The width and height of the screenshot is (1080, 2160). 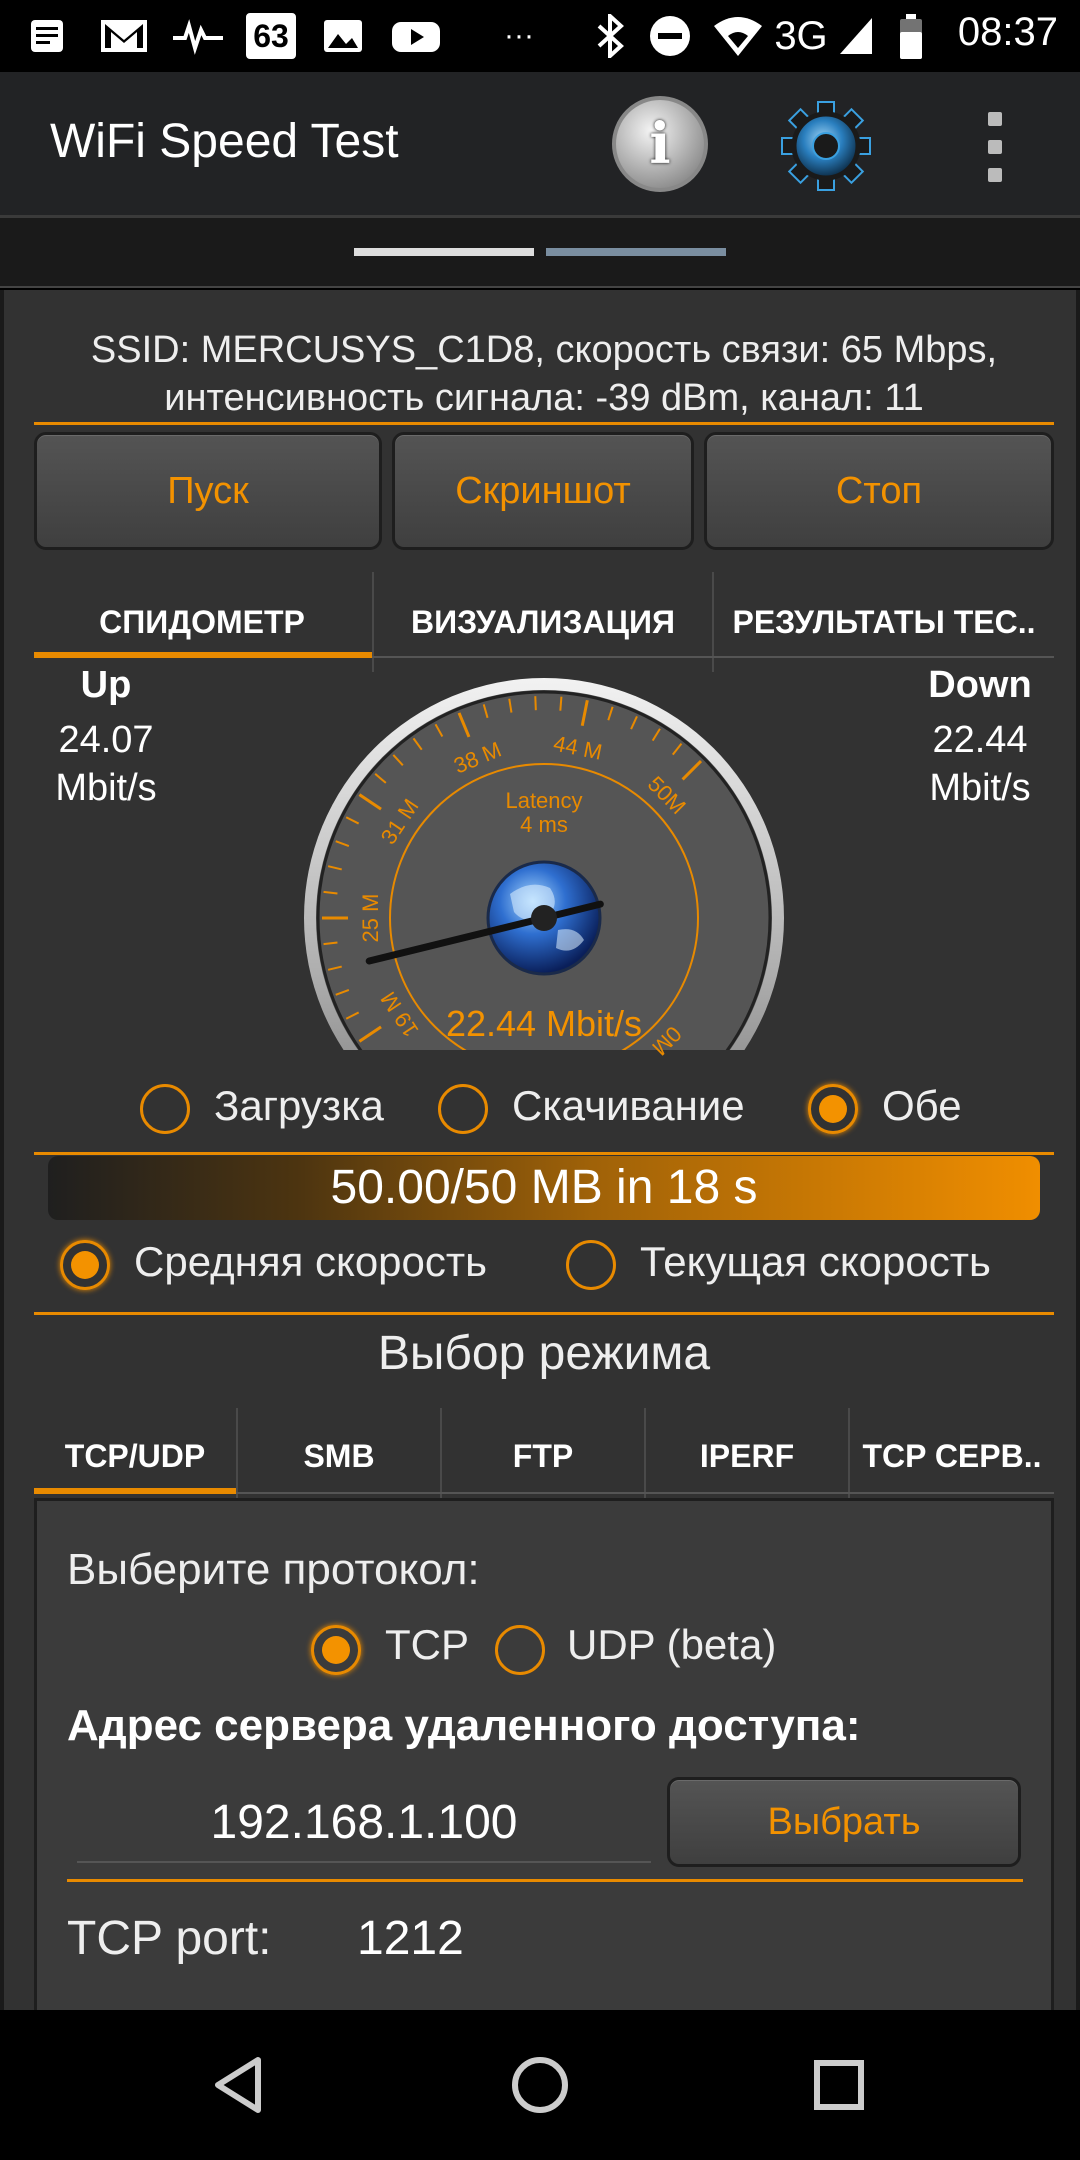 I want to click on app-title: WiFi Speed Test, so click(x=224, y=141).